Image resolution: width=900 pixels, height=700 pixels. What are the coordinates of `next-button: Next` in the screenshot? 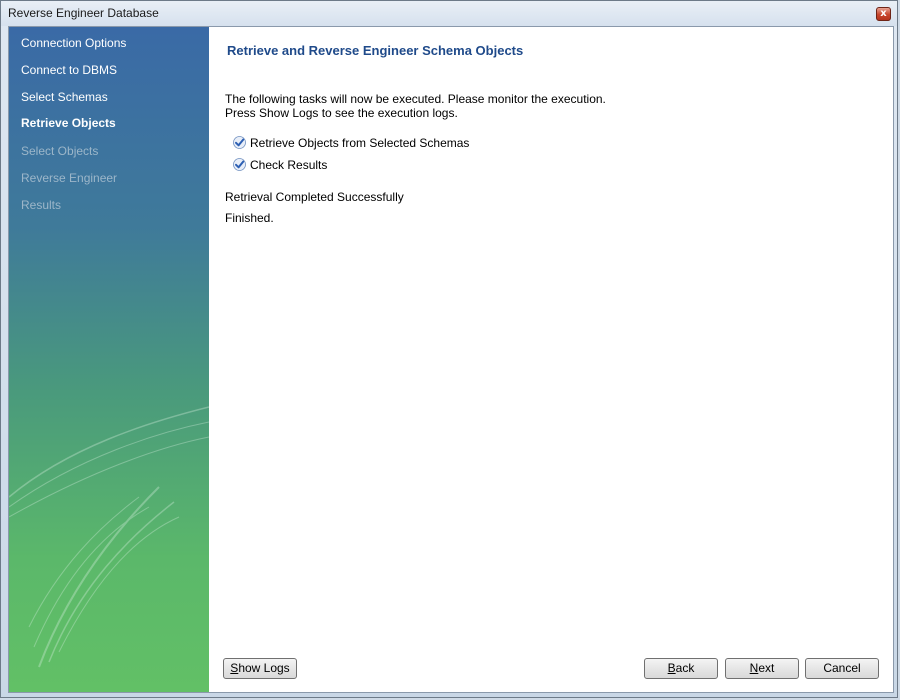 It's located at (762, 668).